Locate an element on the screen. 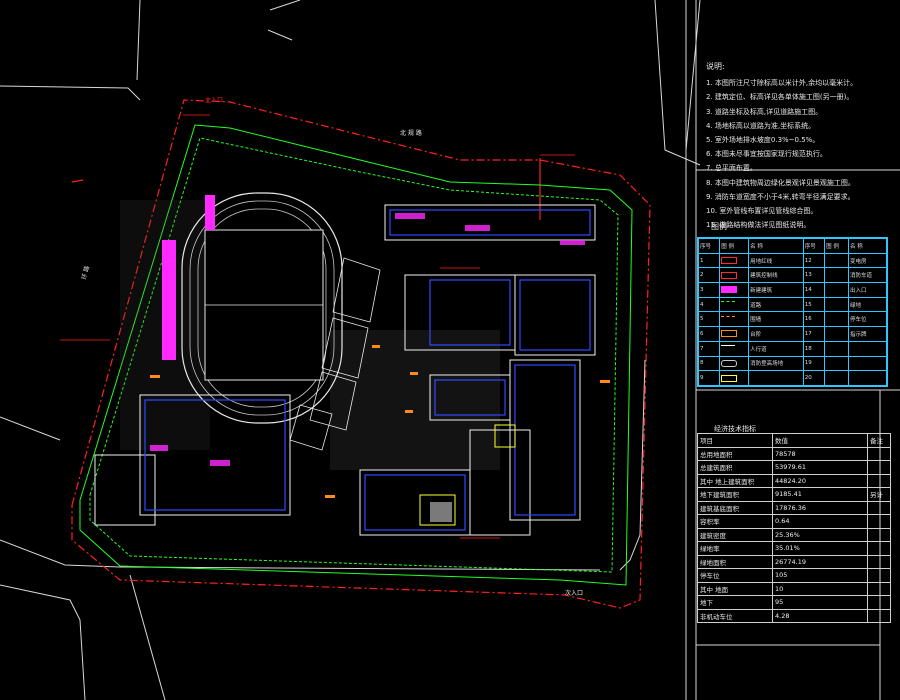 The image size is (900, 700). econ-value: 17876.36 is located at coordinates (820, 507).